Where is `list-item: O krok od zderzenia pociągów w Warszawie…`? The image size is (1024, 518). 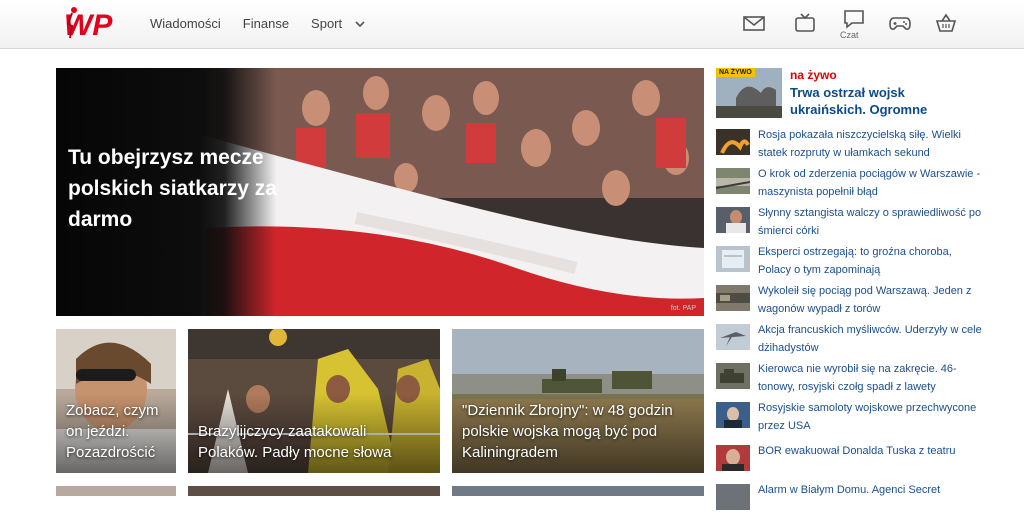 list-item: O krok od zderzenia pociągów w Warszawie… is located at coordinates (851, 184).